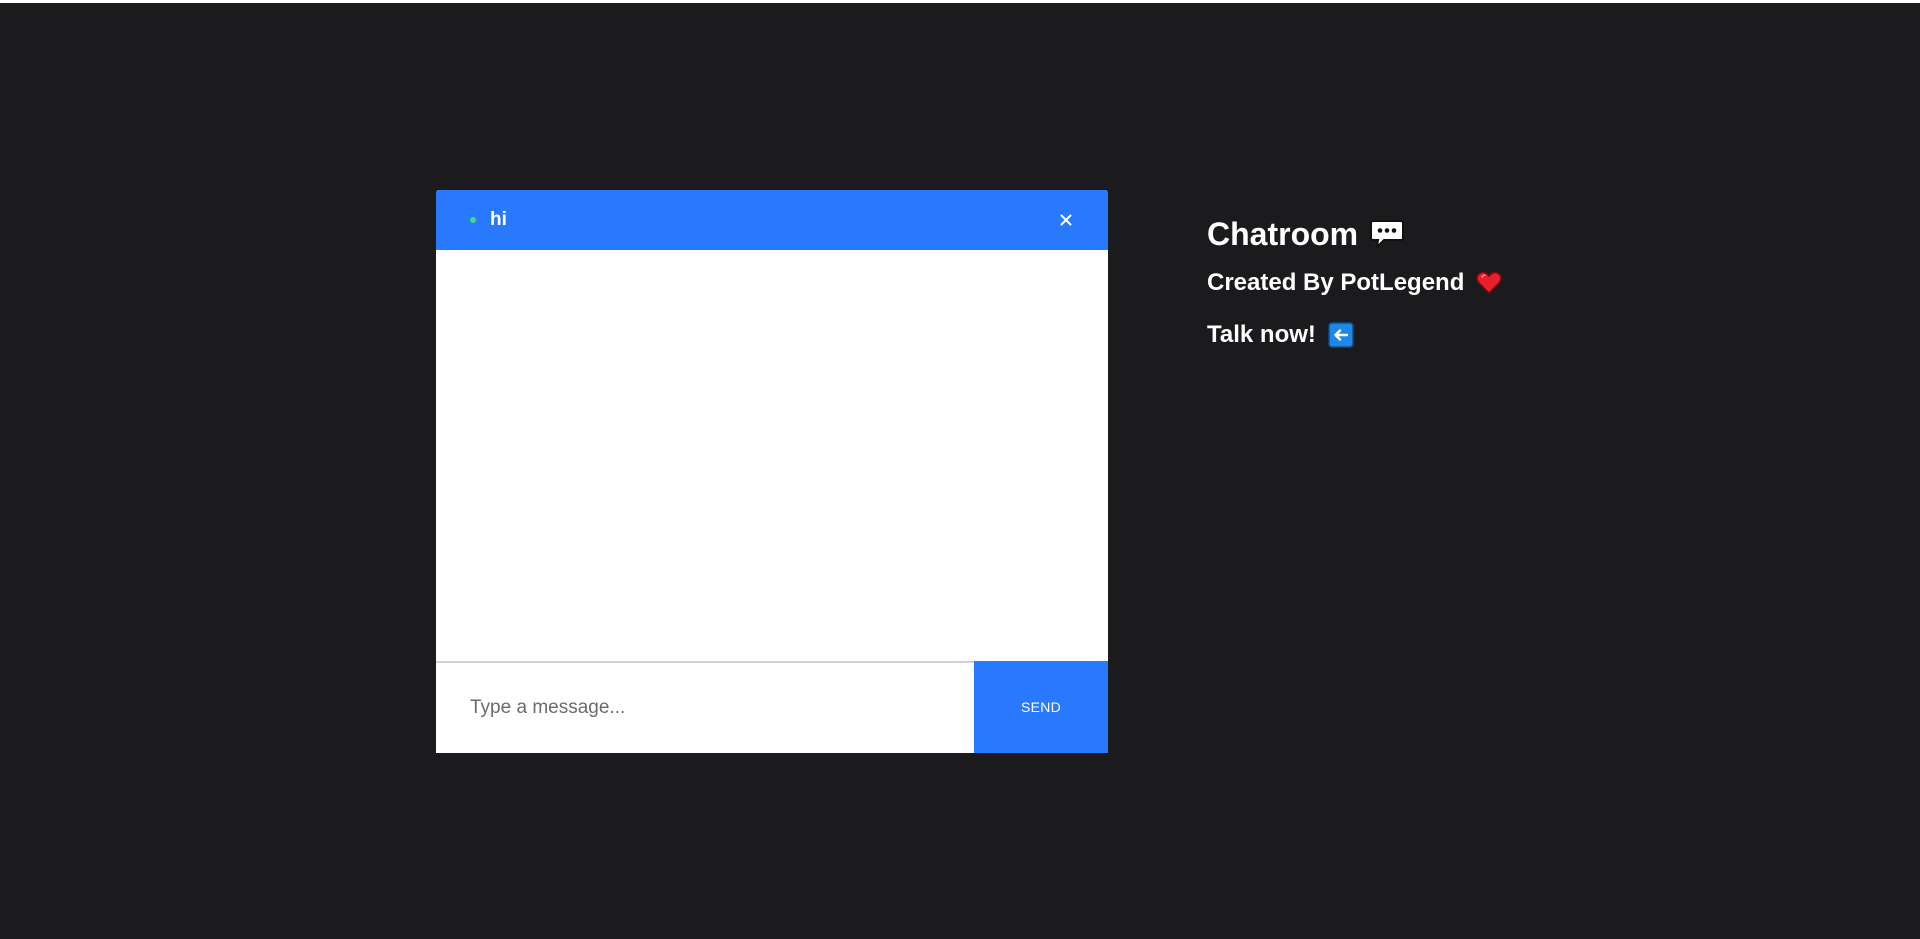 This screenshot has width=1920, height=939. What do you see at coordinates (1457, 335) in the screenshot?
I see `cta-row: Talk now!` at bounding box center [1457, 335].